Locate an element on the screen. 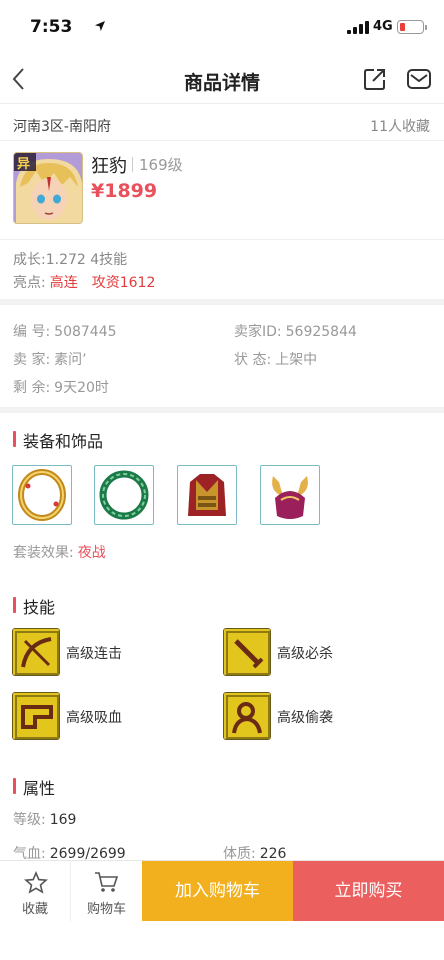 This screenshot has height=960, width=444. favorite-button: 收藏 is located at coordinates (35, 891).